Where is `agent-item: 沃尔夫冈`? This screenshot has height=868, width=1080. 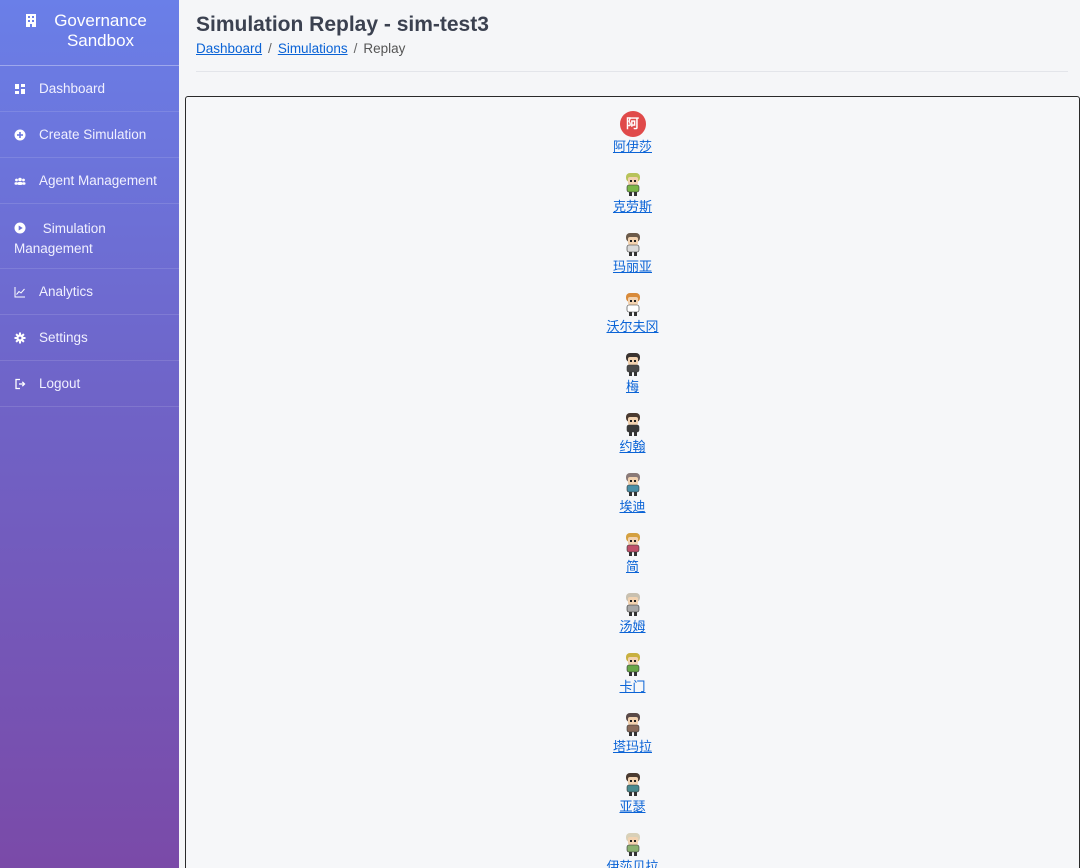
agent-item: 沃尔夫冈 is located at coordinates (632, 313).